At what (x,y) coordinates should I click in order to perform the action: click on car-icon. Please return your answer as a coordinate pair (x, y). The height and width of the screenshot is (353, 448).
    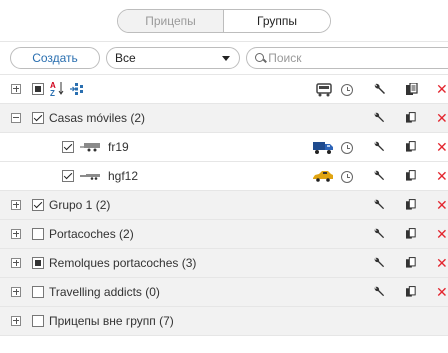
    Looking at the image, I should click on (323, 176).